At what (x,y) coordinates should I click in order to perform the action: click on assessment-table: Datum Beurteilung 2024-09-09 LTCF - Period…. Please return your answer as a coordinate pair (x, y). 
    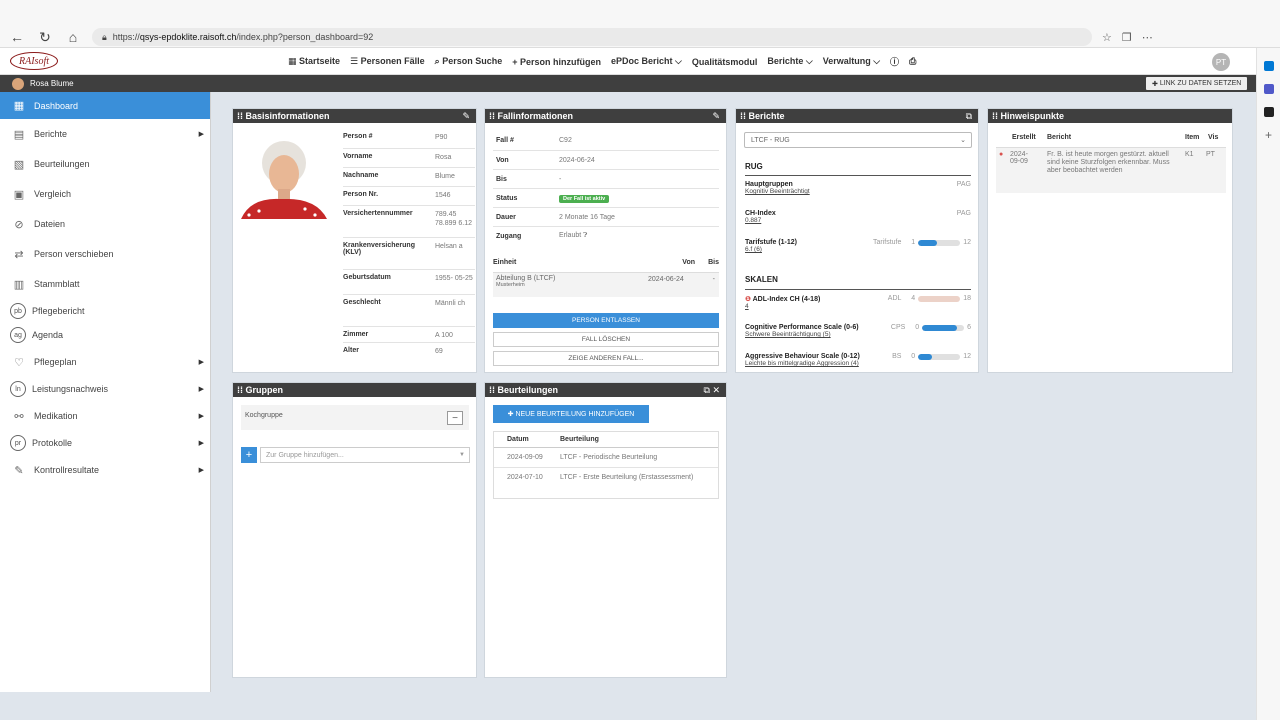
    Looking at the image, I should click on (606, 465).